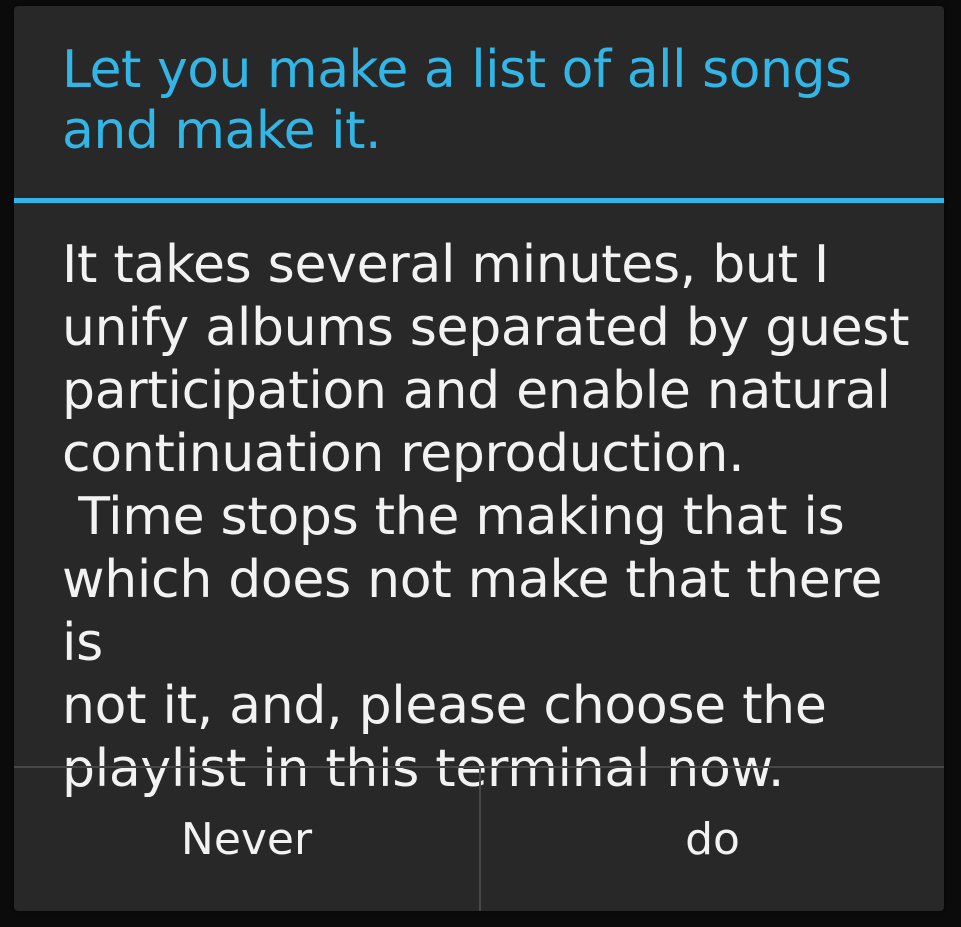  I want to click on title-divider, so click(479, 200).